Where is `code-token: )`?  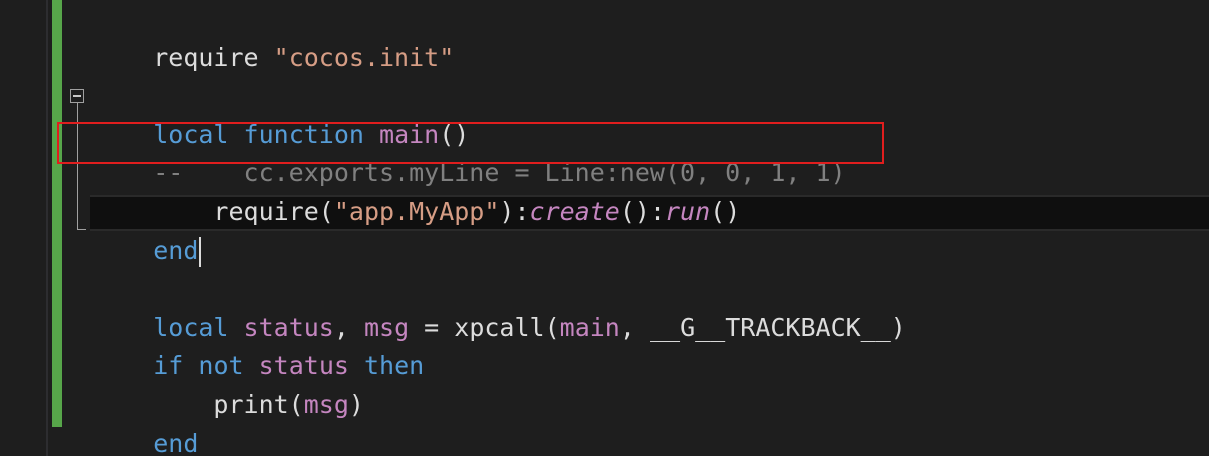
code-token: ) is located at coordinates (356, 404).